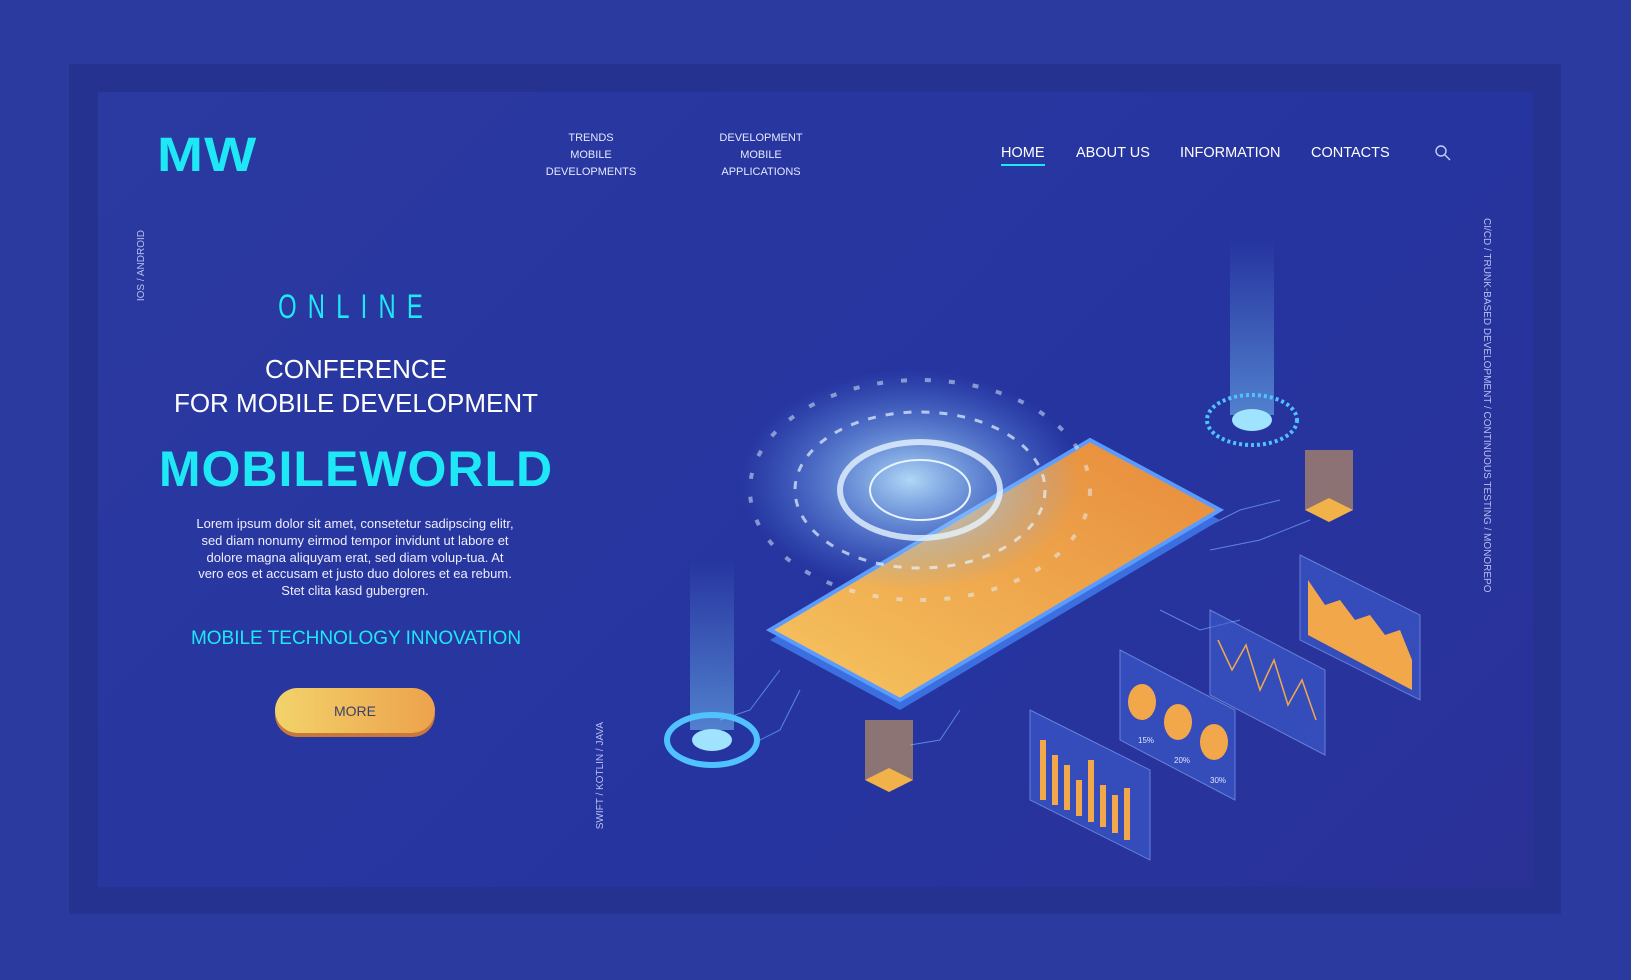  I want to click on hero-subtitle-line: CONFERENCE, so click(355, 369).